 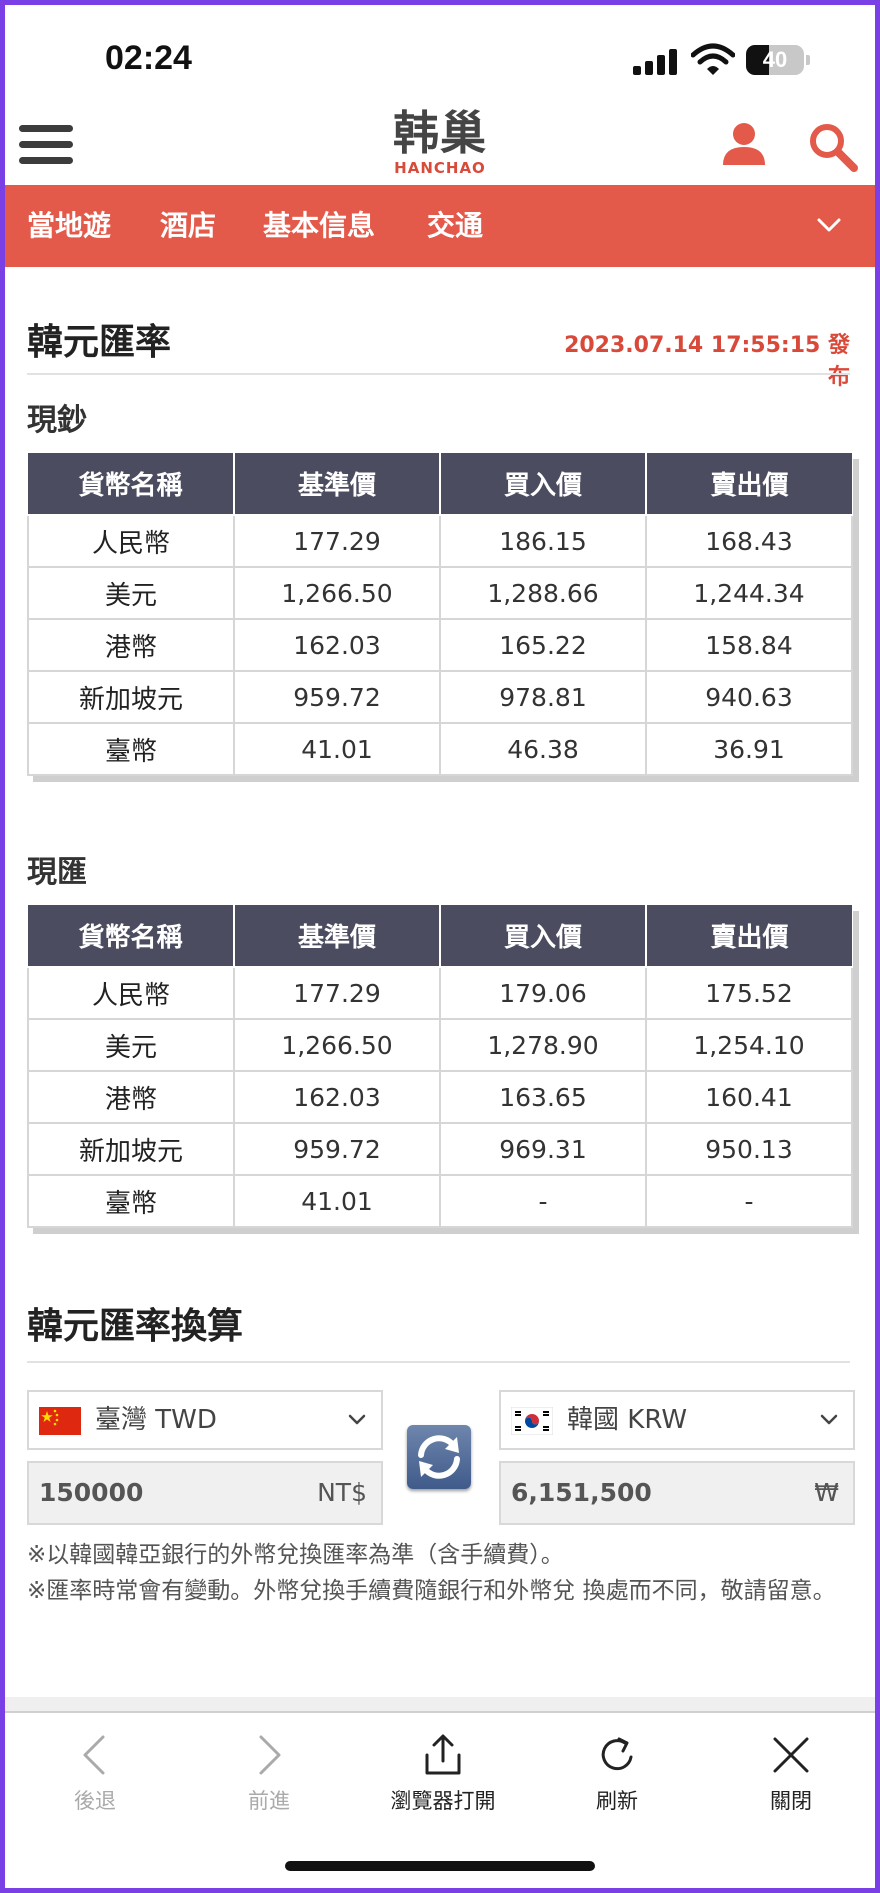 I want to click on home-indicator, so click(x=440, y=1866).